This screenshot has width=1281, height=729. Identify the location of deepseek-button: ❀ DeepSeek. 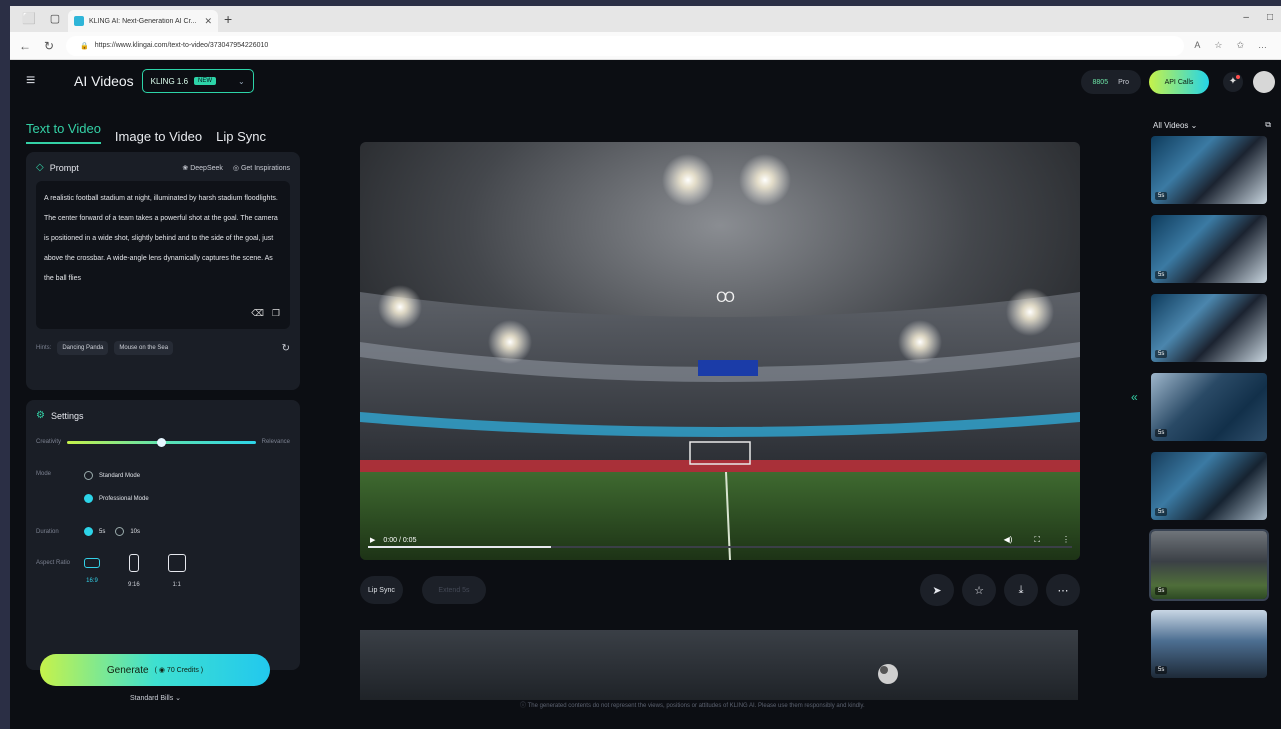
(202, 168).